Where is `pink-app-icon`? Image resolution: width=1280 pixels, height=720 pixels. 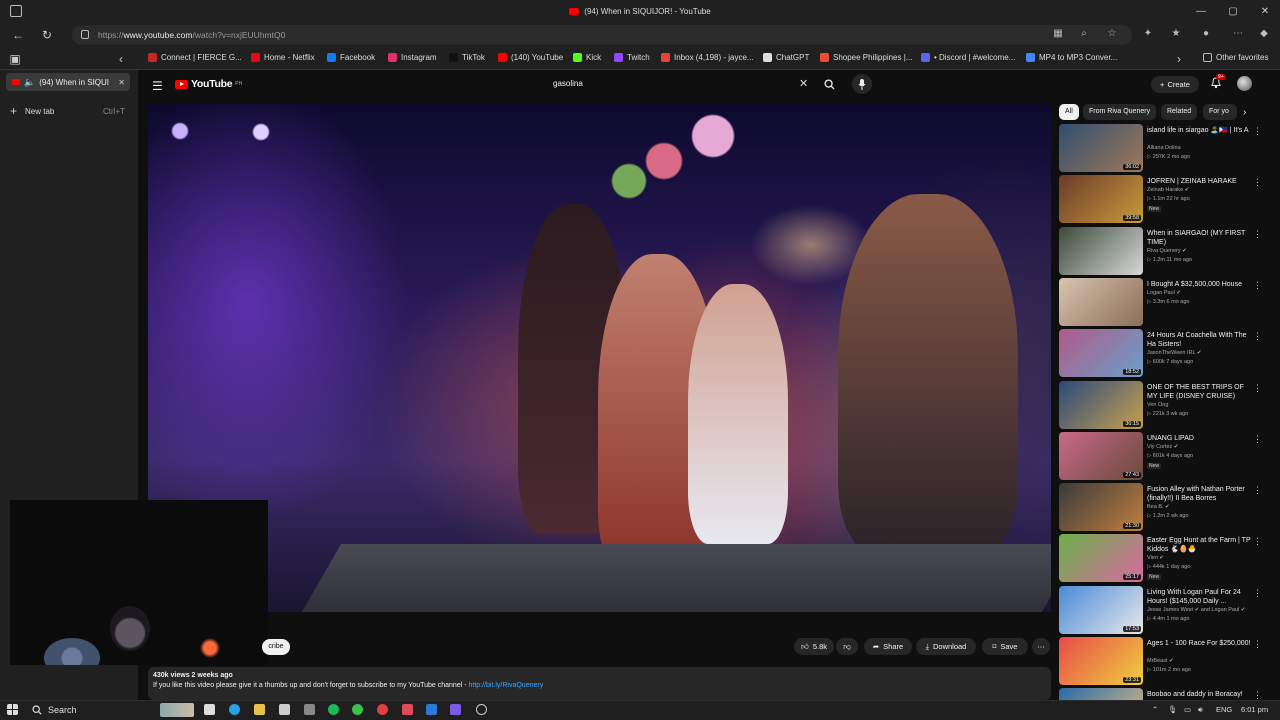
pink-app-icon is located at coordinates (407, 709).